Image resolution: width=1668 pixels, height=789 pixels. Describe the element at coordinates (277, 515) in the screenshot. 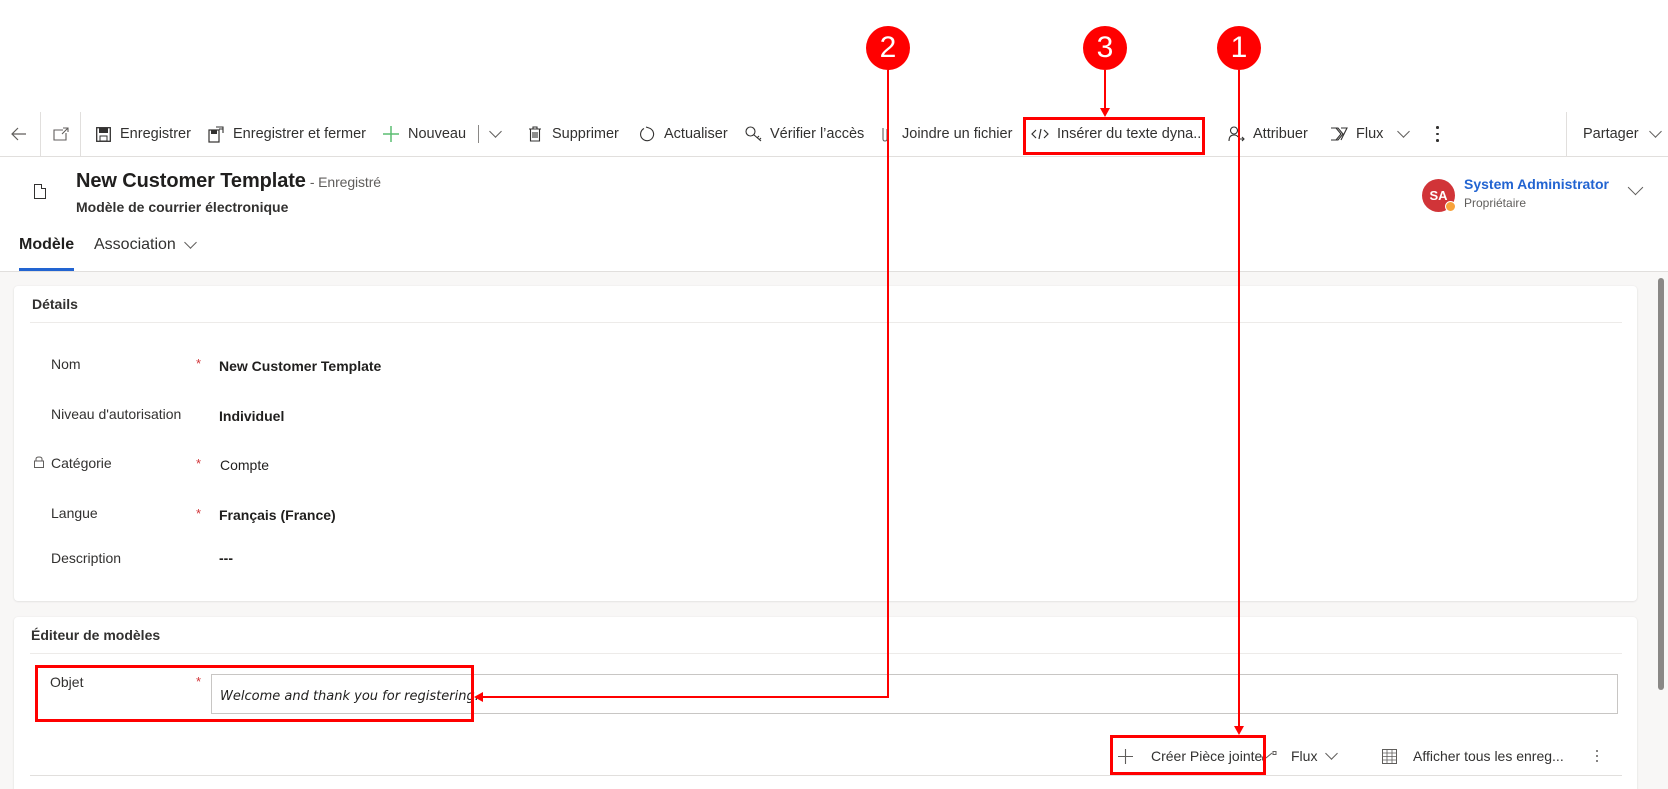

I see `field-value-langue: Français (France)` at that location.